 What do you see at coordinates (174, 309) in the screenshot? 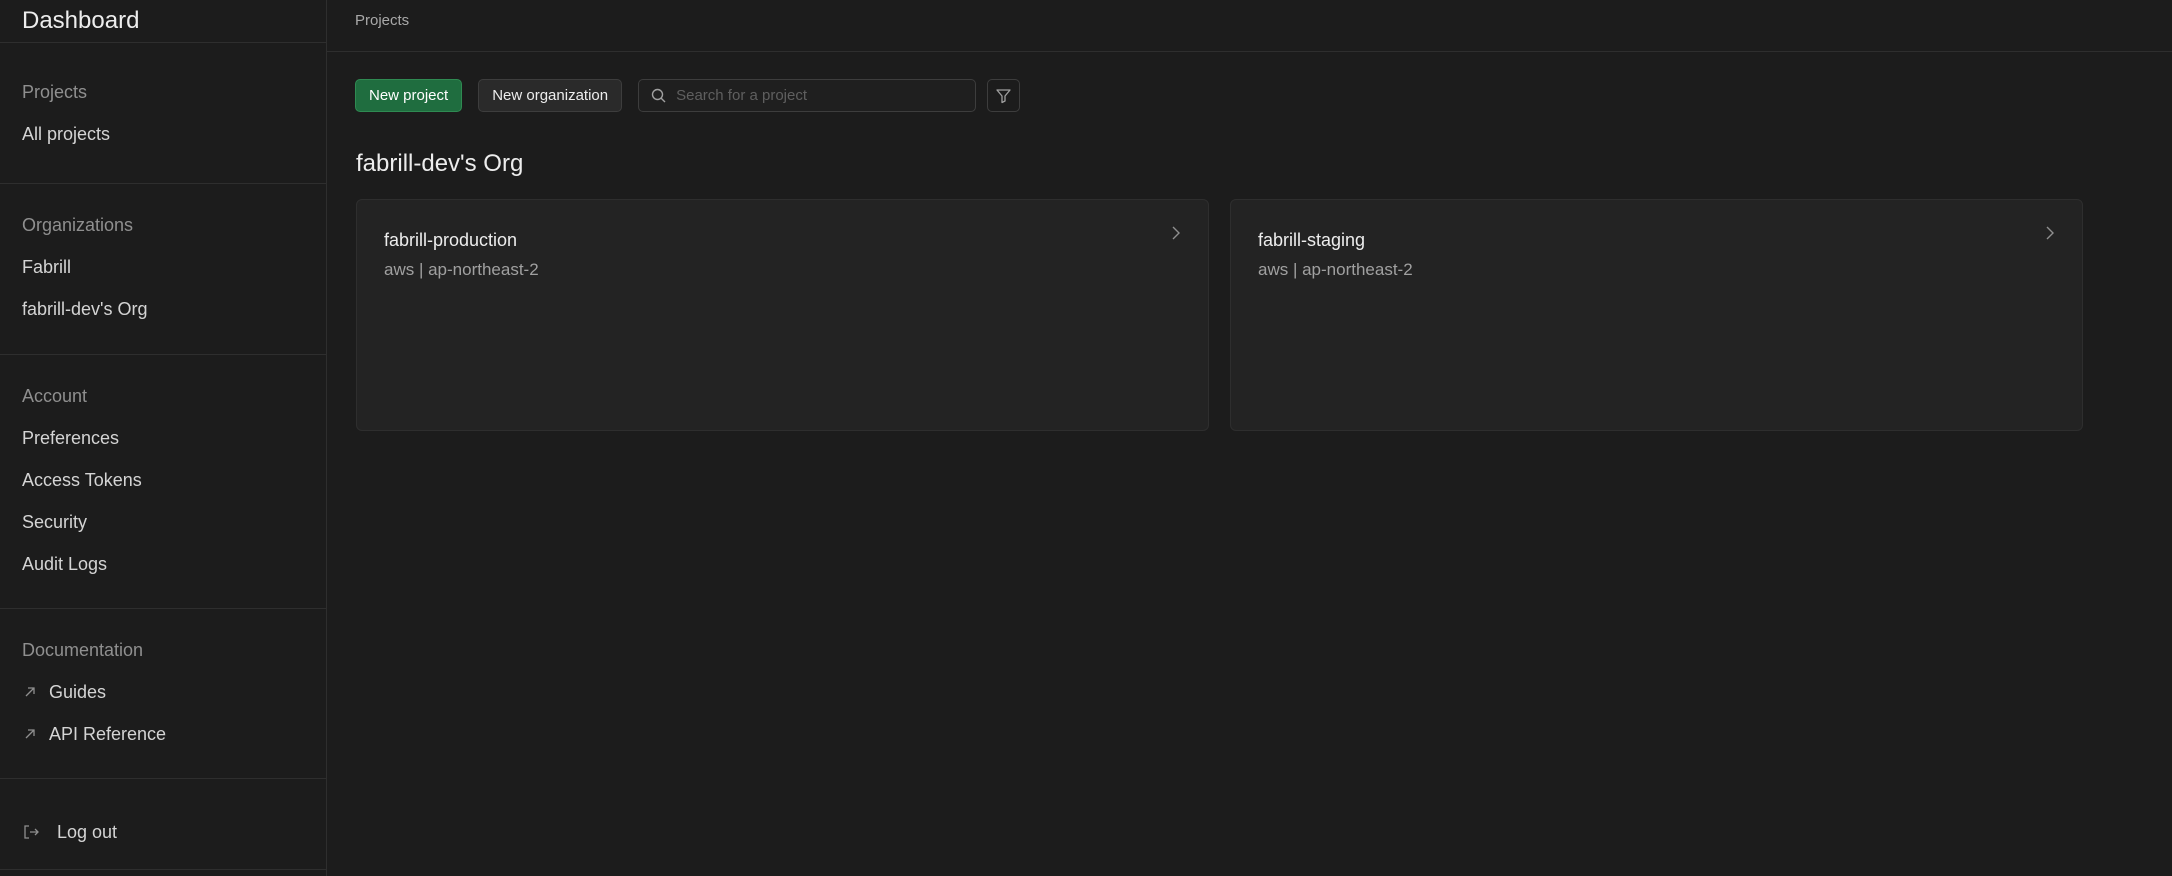
I see `sidebar-item-fabrill-dev-org: fabrill-dev's Org` at bounding box center [174, 309].